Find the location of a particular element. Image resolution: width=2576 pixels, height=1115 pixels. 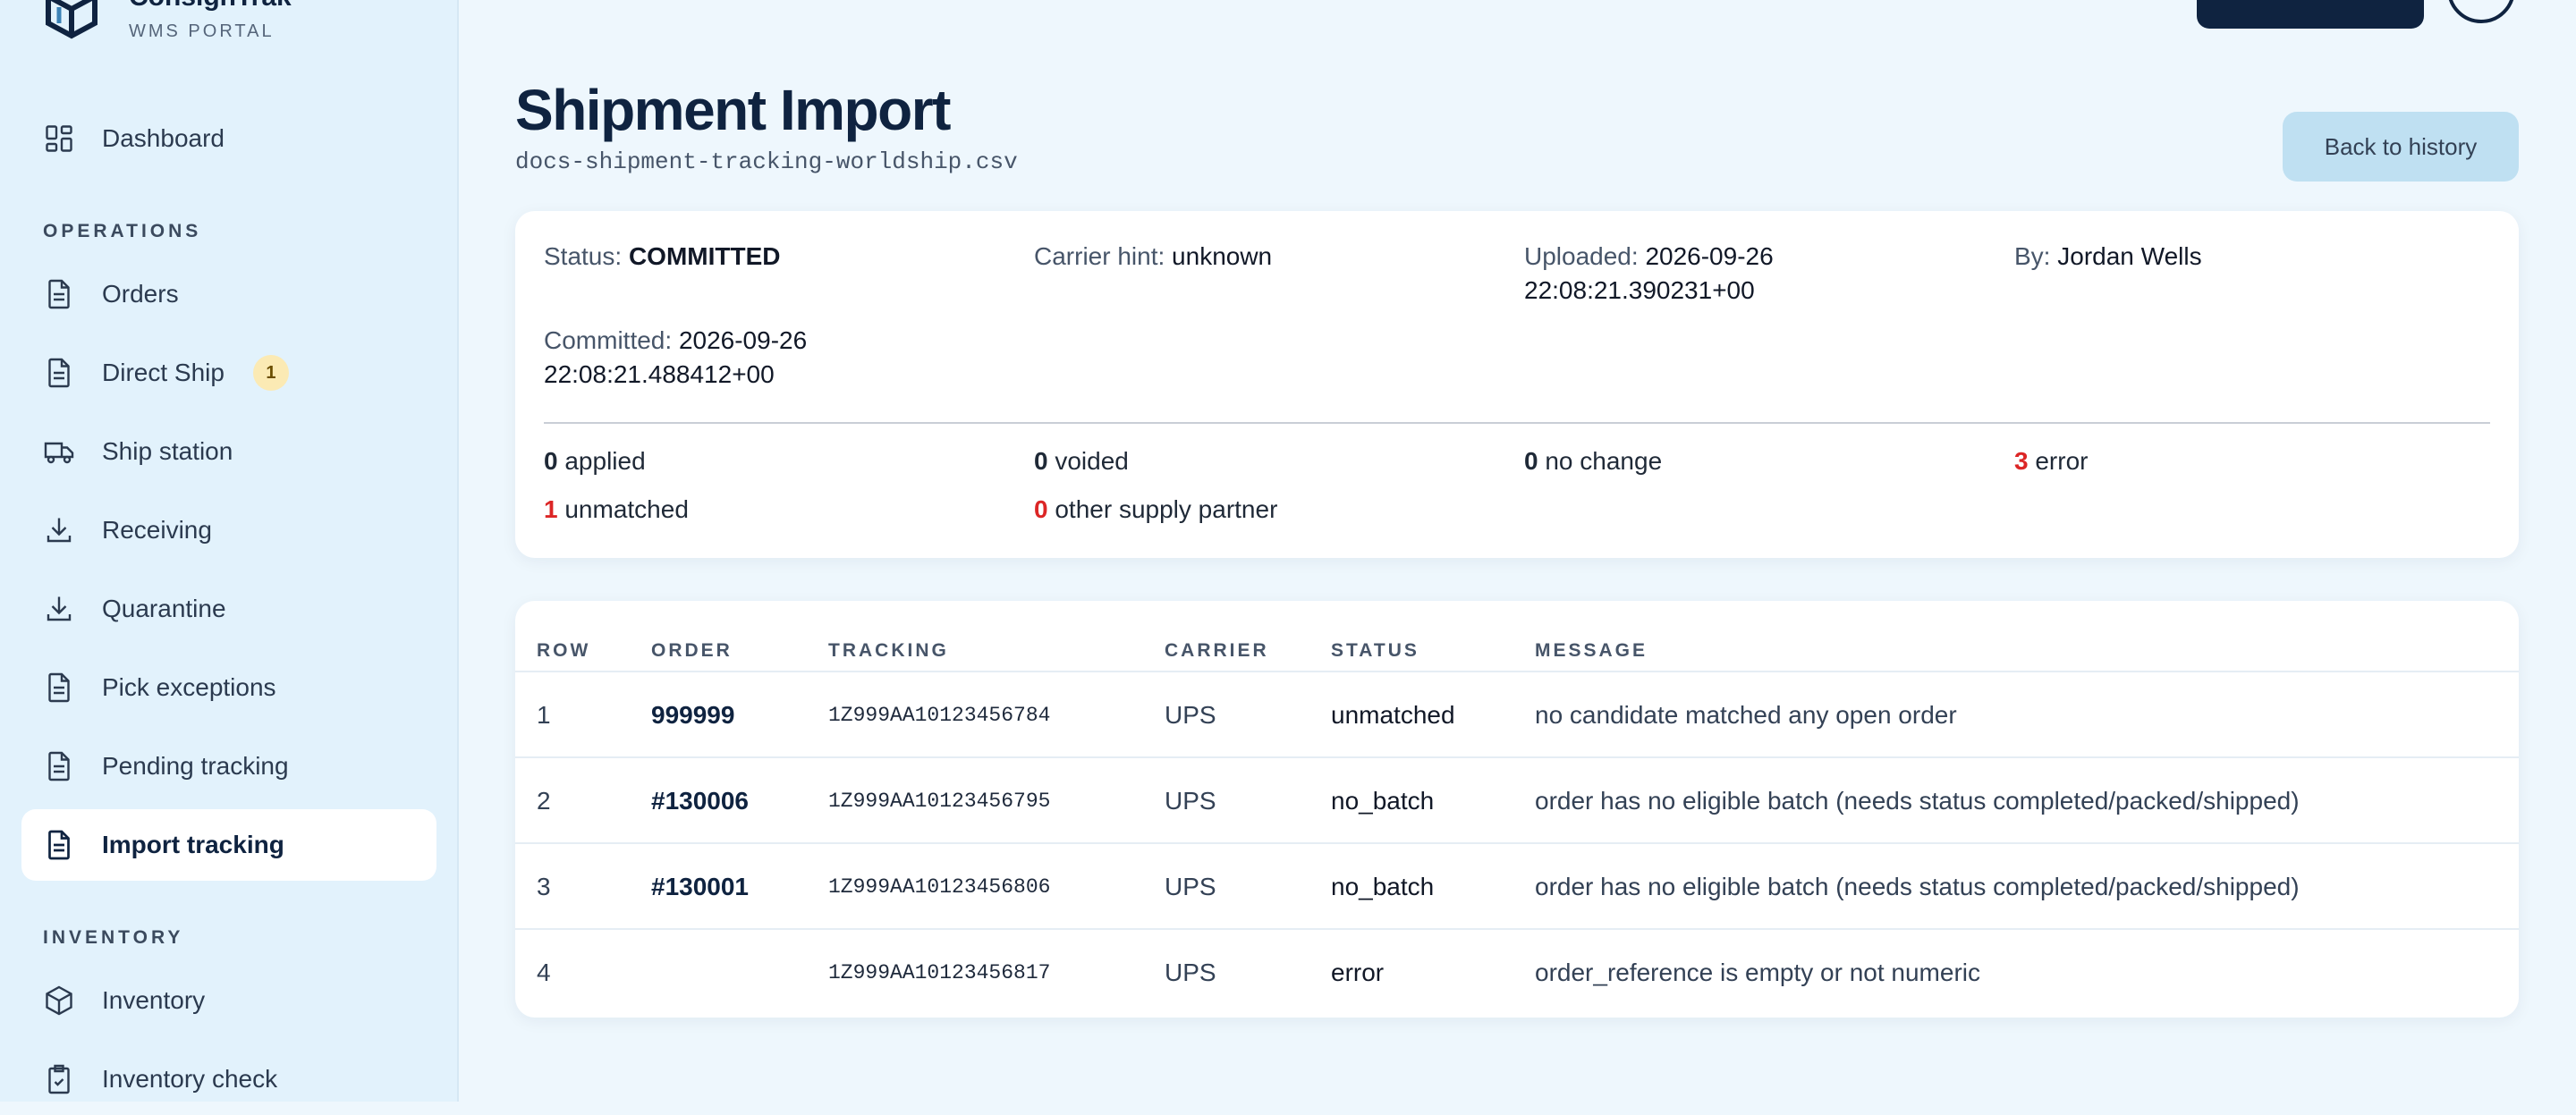

column-header-carrier: CARRIER is located at coordinates (1217, 650).